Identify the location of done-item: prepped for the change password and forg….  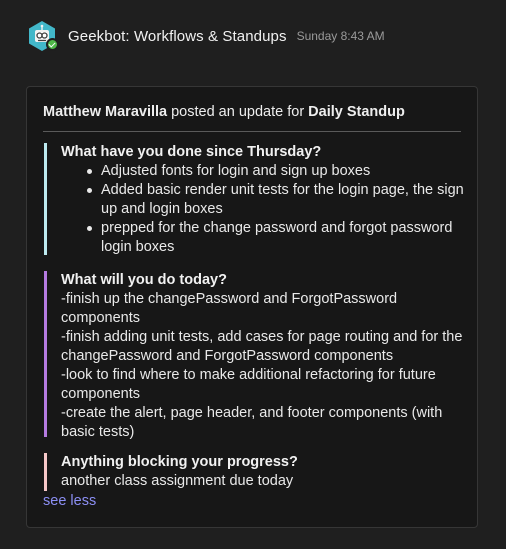
(275, 238).